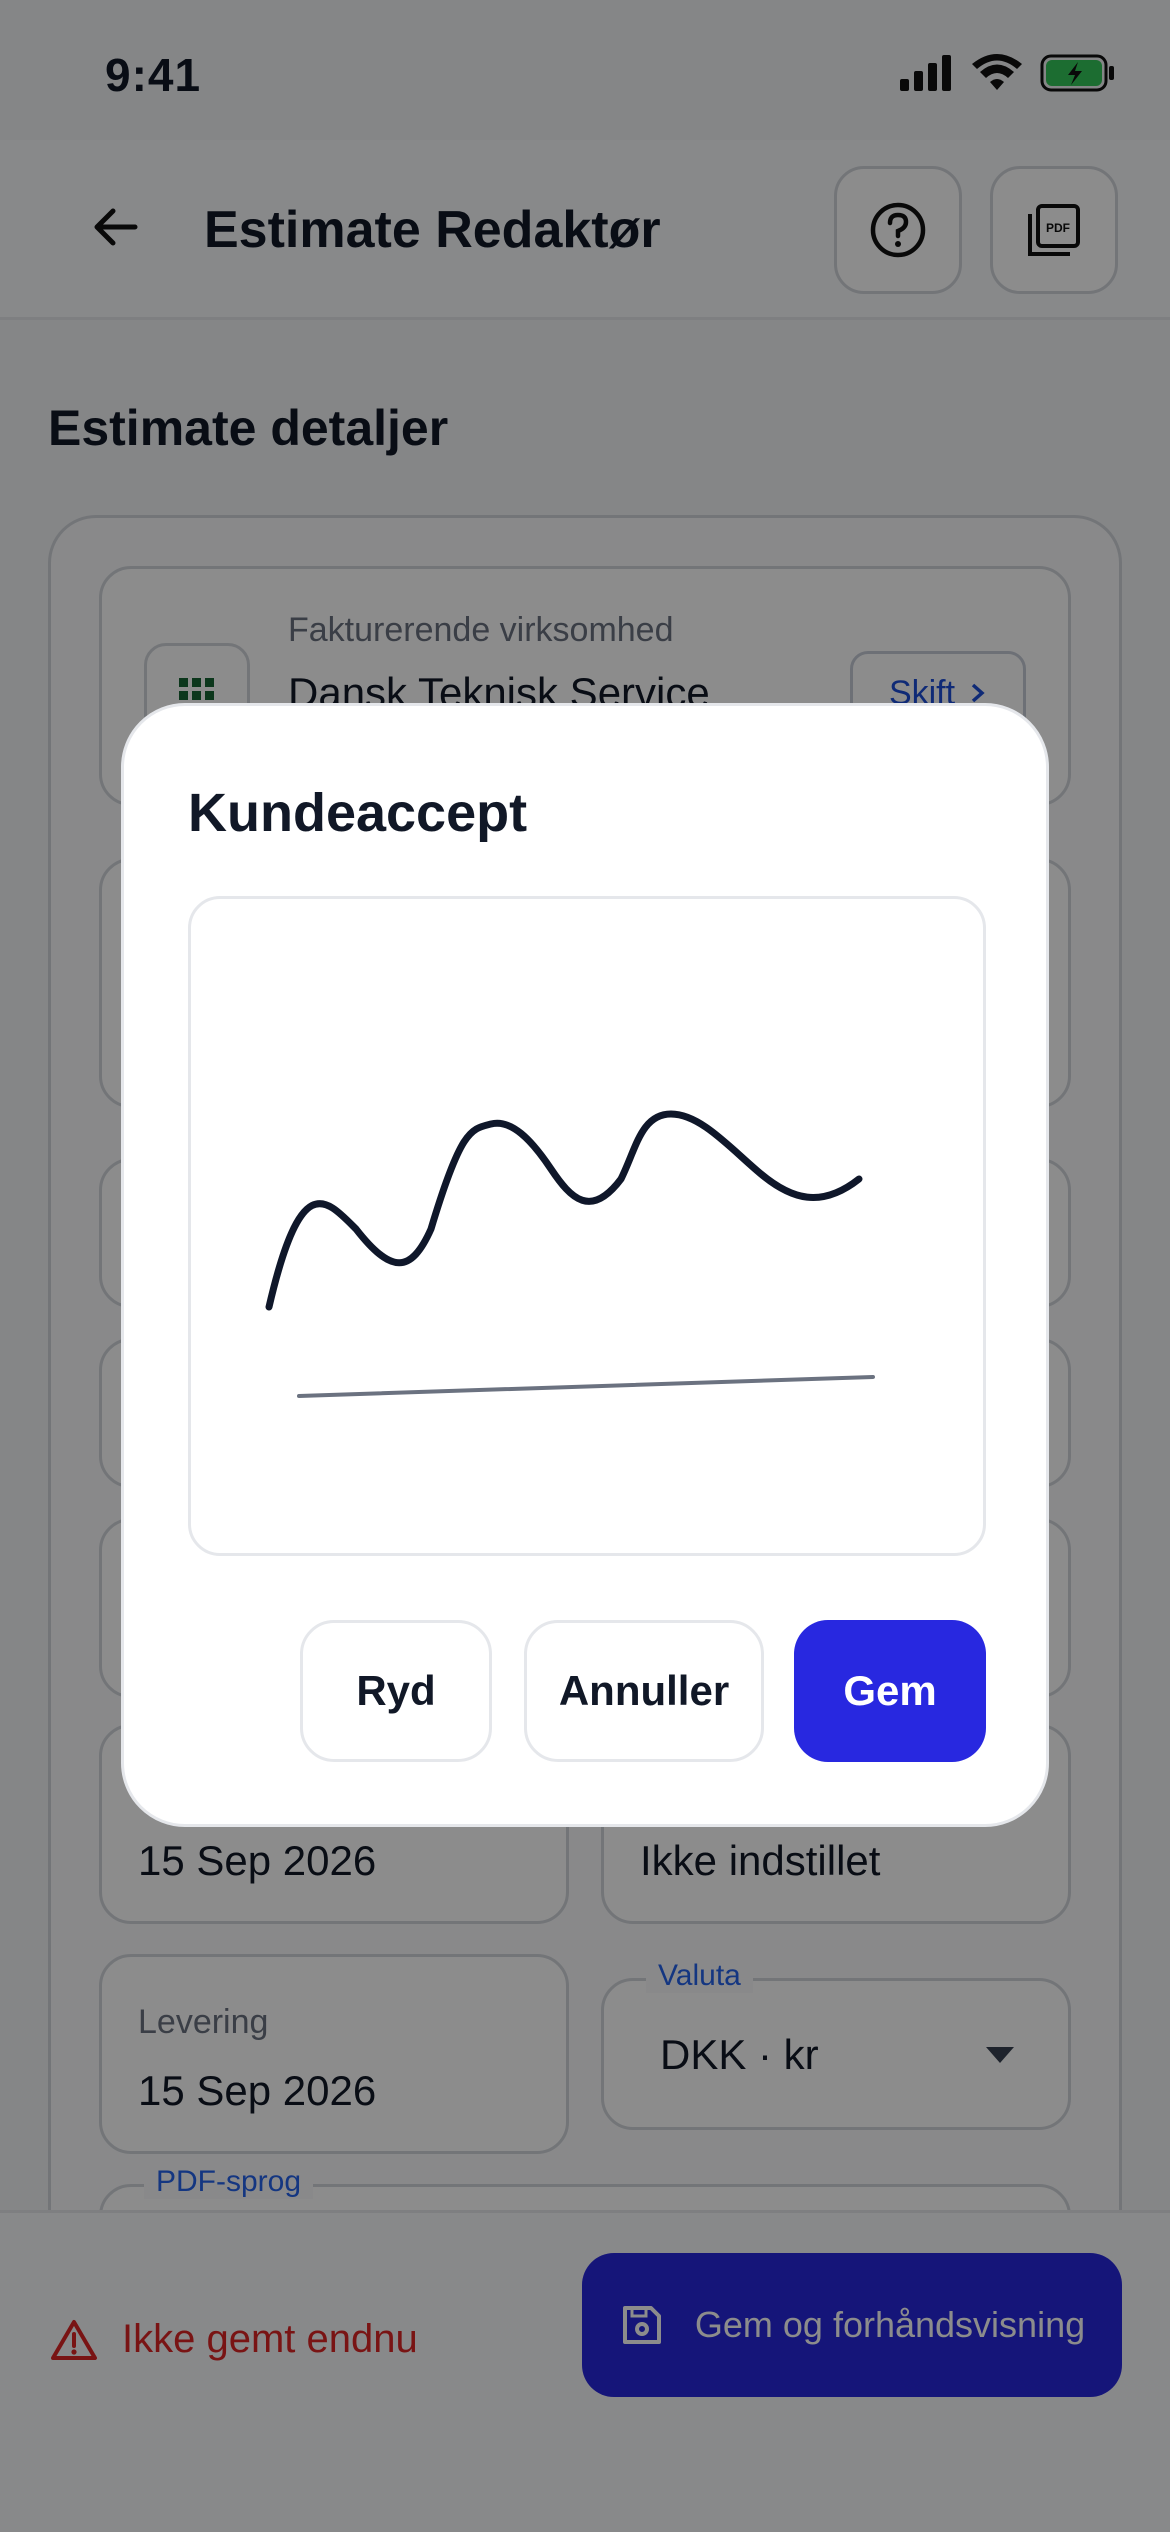  What do you see at coordinates (570, 1254) in the screenshot?
I see `signature-drawing` at bounding box center [570, 1254].